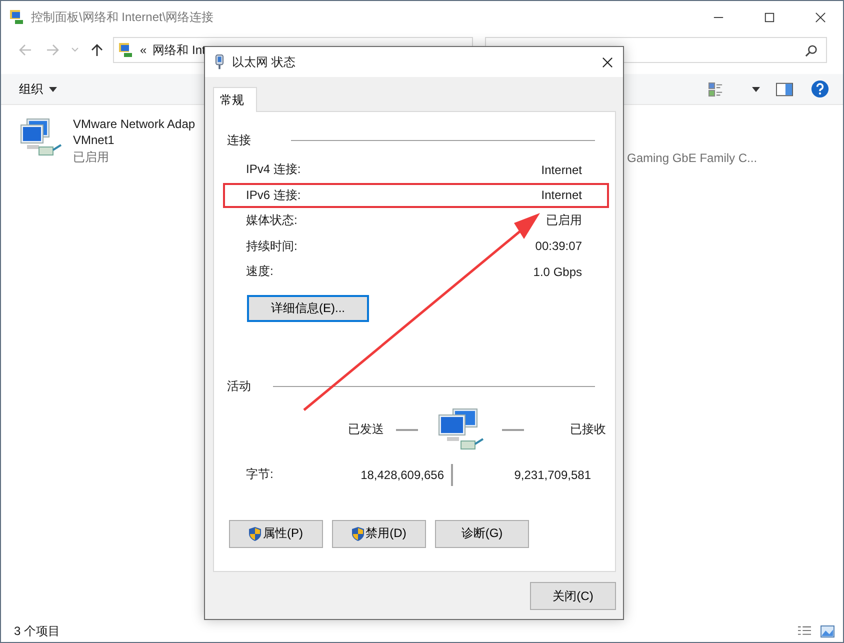  What do you see at coordinates (259, 474) in the screenshot?
I see `bytes-label: 字节:` at bounding box center [259, 474].